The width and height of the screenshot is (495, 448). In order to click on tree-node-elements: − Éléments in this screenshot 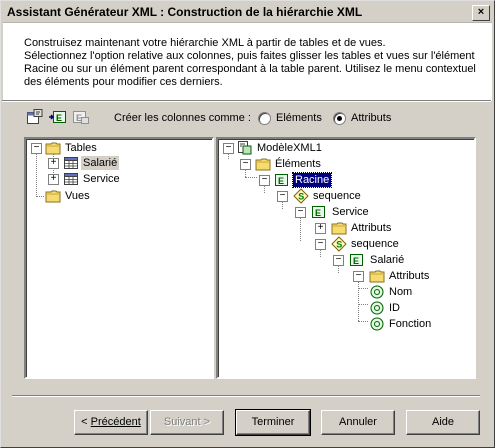, I will do `click(343, 164)`.